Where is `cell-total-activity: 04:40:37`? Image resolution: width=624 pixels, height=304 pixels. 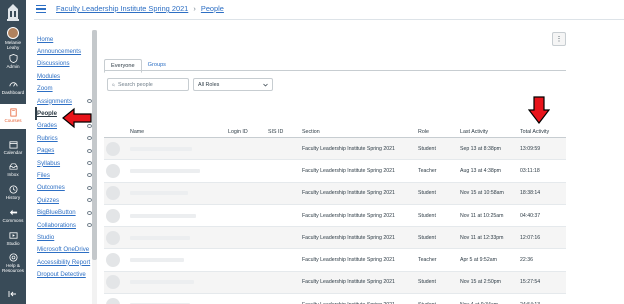 cell-total-activity: 04:40:37 is located at coordinates (530, 215).